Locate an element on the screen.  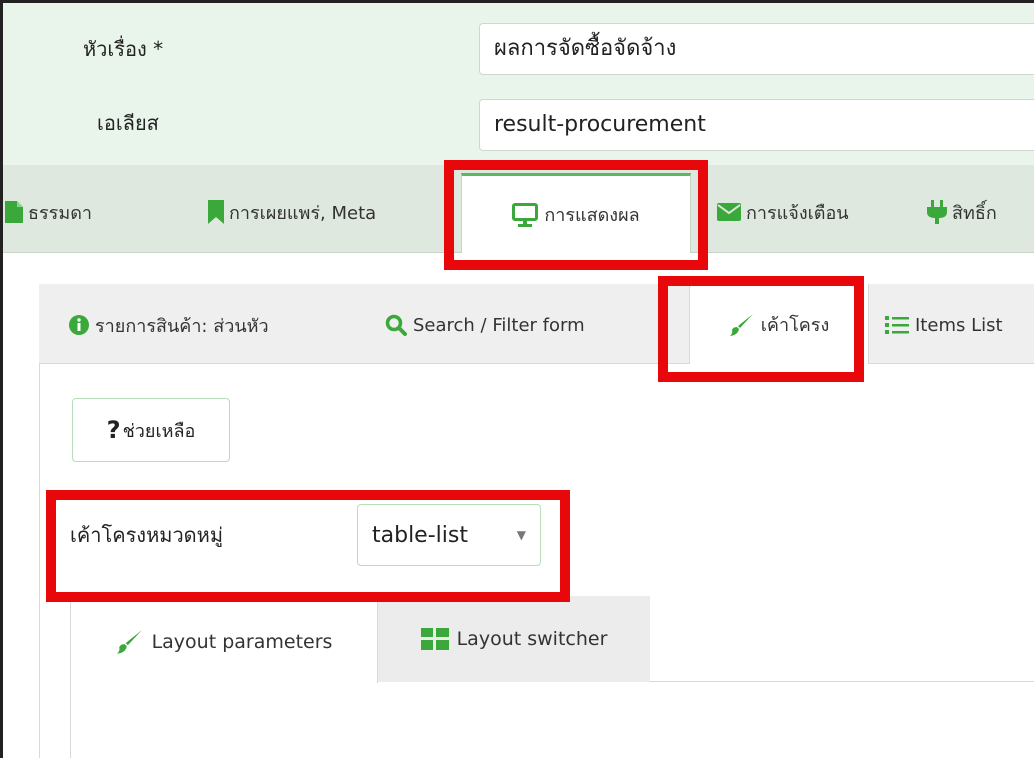
tab-publishing-label: การเผยแพร่, Meta is located at coordinates (303, 213).